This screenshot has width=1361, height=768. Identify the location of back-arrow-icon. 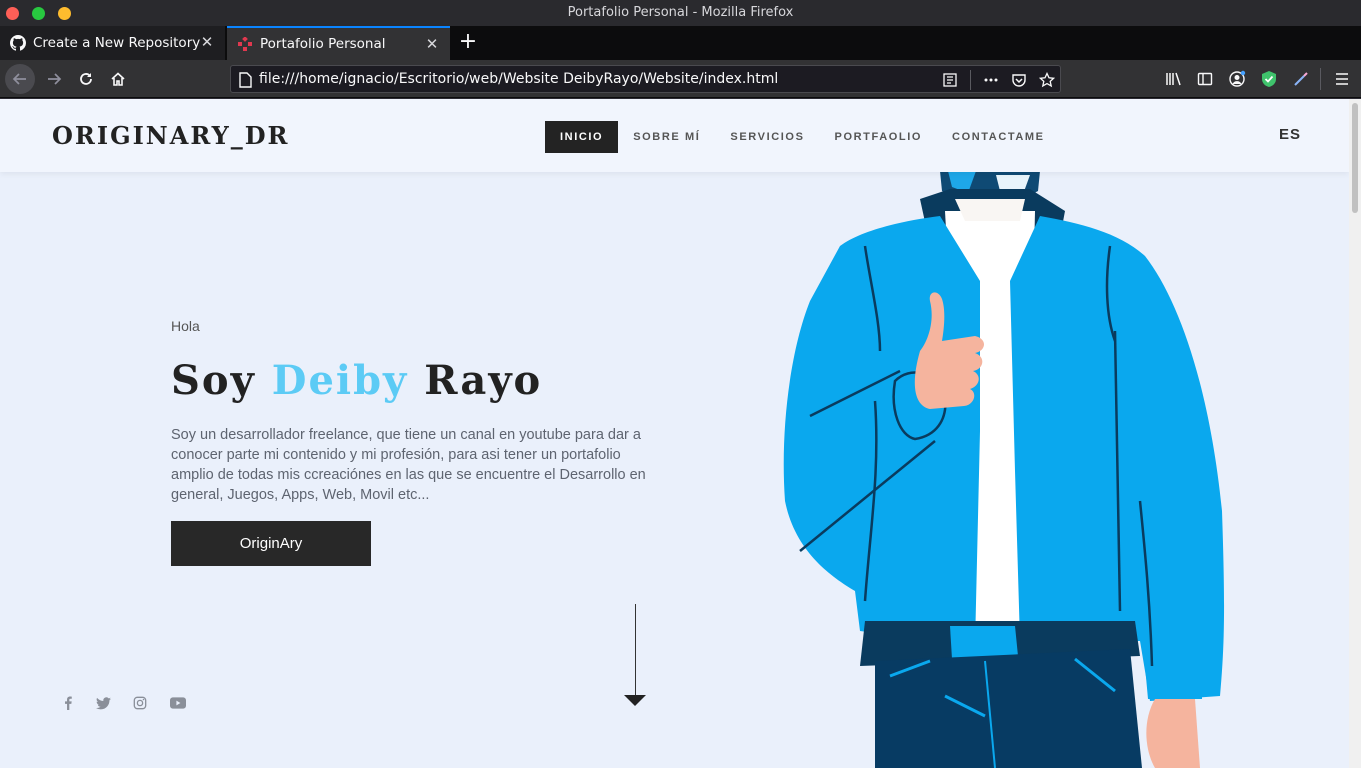
(19, 79).